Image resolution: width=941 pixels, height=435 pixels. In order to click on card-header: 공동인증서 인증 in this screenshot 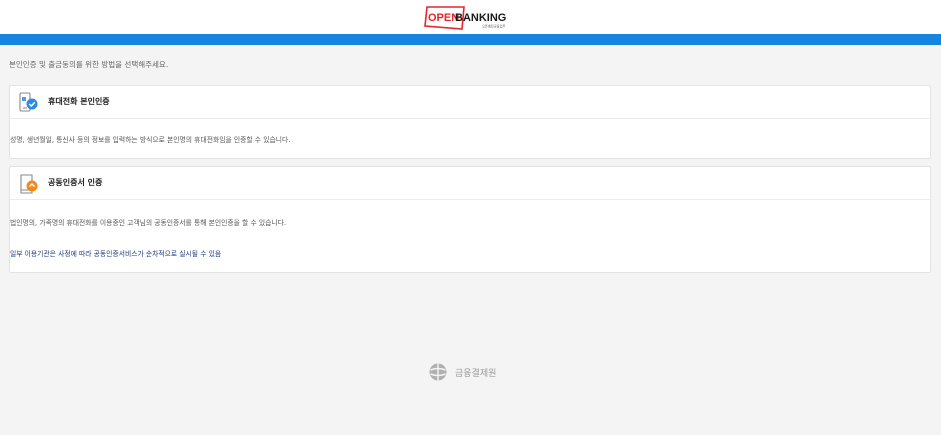, I will do `click(470, 183)`.